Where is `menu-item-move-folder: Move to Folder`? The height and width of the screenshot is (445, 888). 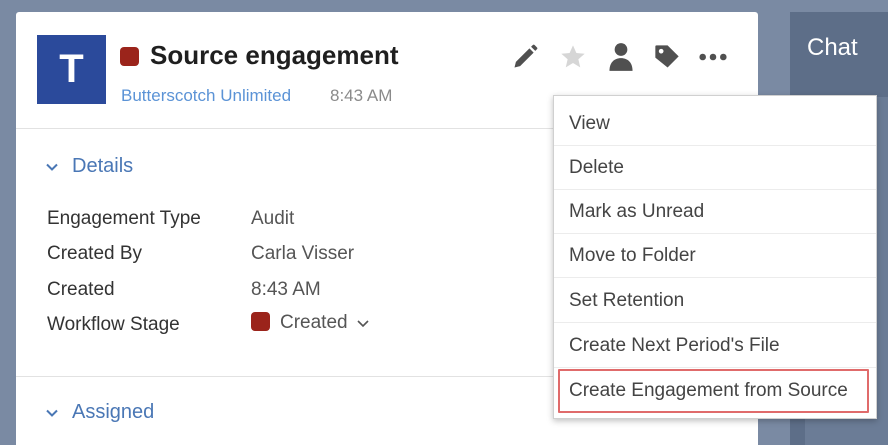 menu-item-move-folder: Move to Folder is located at coordinates (715, 256).